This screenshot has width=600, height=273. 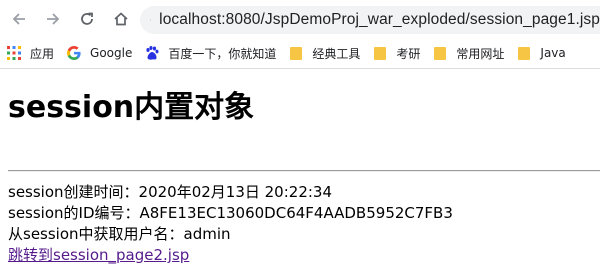 I want to click on bookmark-label: 常用网址, so click(x=480, y=53).